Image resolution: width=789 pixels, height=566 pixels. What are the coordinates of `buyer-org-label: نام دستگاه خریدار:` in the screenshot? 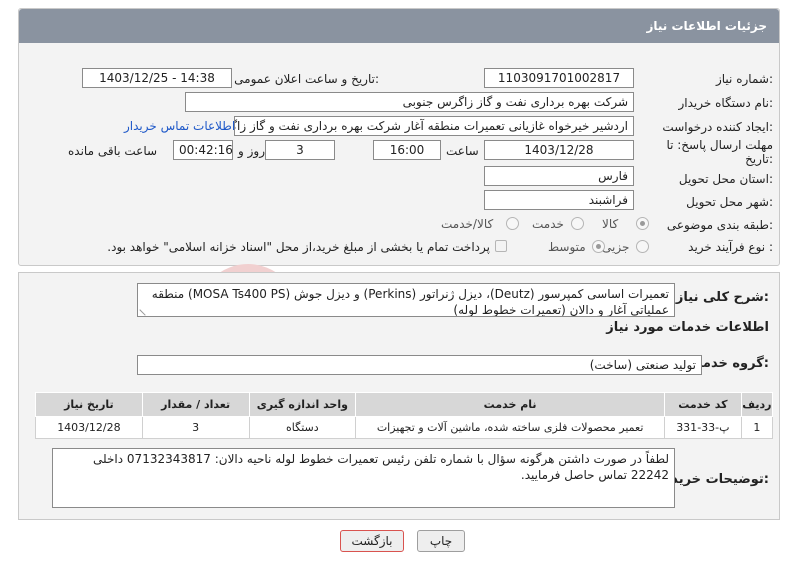 It's located at (726, 103).